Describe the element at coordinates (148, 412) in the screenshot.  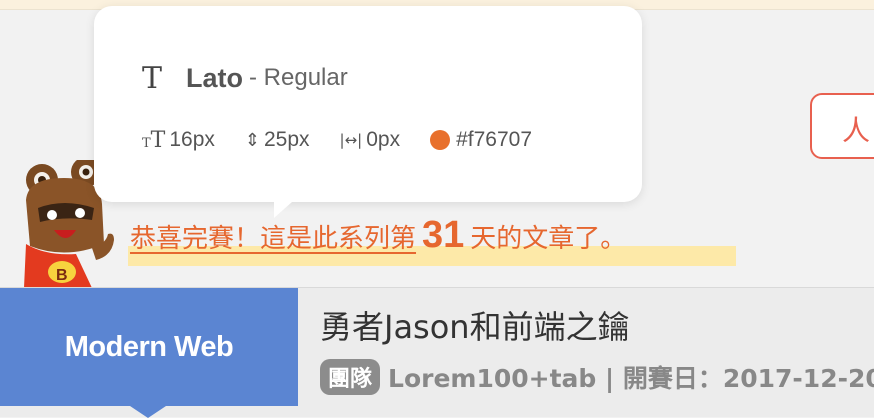
I see `badge-caret-icon` at that location.